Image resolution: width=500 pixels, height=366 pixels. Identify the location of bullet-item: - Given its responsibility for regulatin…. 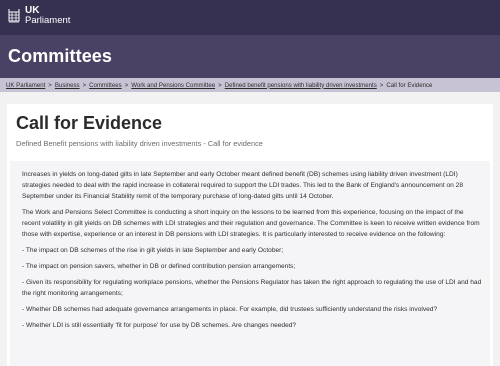
(252, 288).